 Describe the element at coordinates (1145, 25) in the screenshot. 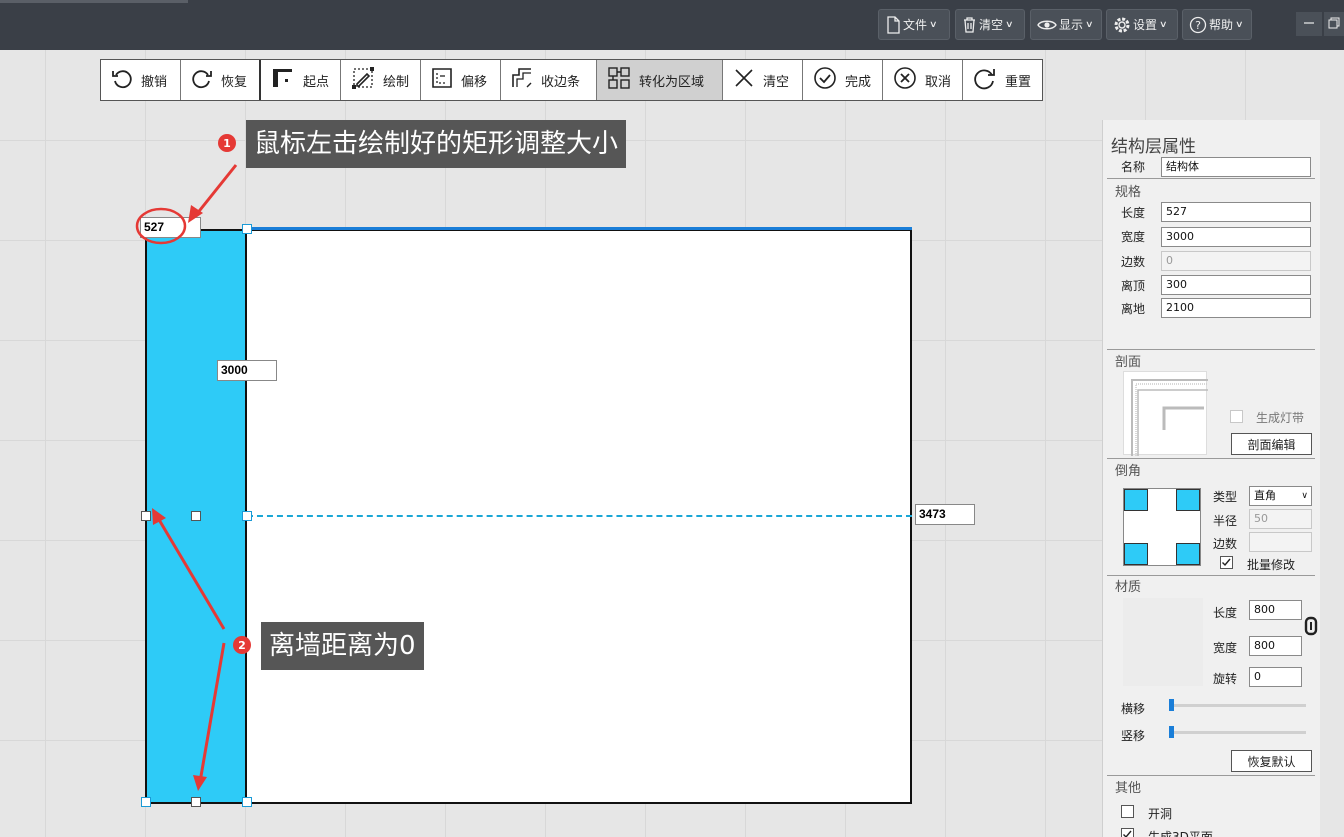

I see `settings-menu-label: 设置` at that location.